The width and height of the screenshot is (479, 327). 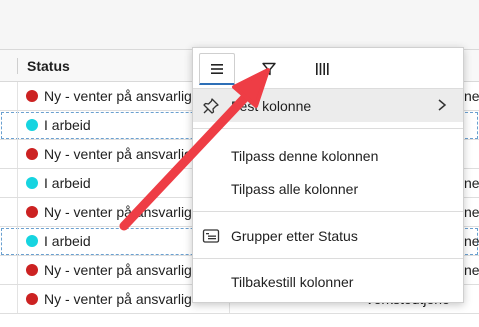 I want to click on tab-columns, so click(x=322, y=69).